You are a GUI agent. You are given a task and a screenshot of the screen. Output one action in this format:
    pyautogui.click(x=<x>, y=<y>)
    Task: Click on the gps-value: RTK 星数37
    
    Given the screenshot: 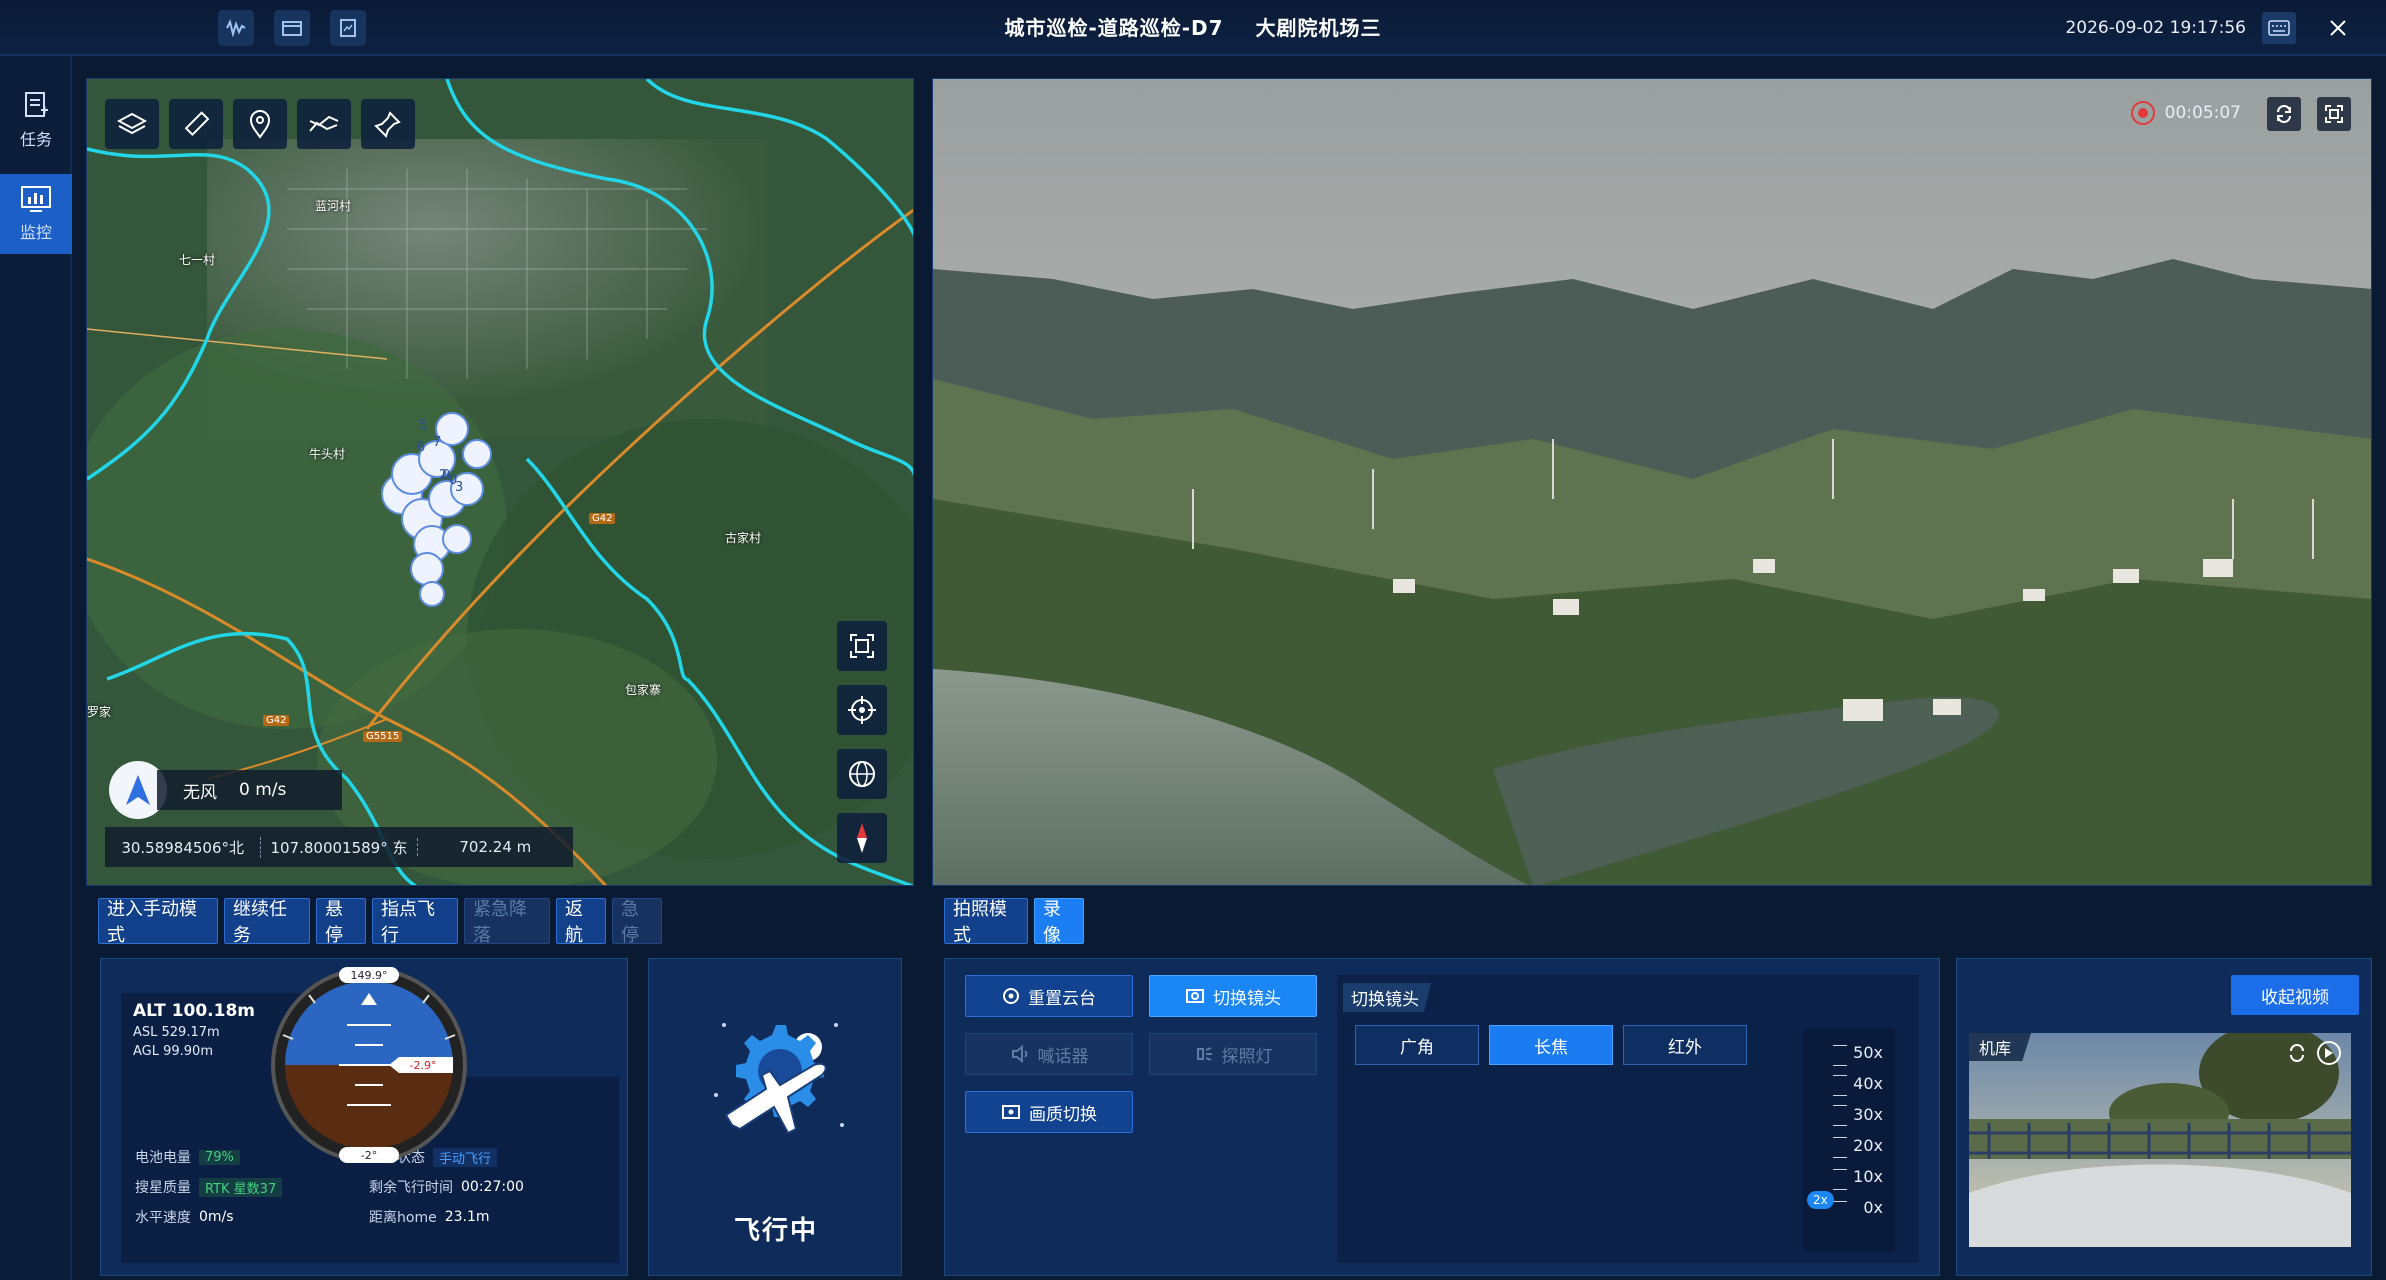 What is the action you would take?
    pyautogui.click(x=241, y=1187)
    